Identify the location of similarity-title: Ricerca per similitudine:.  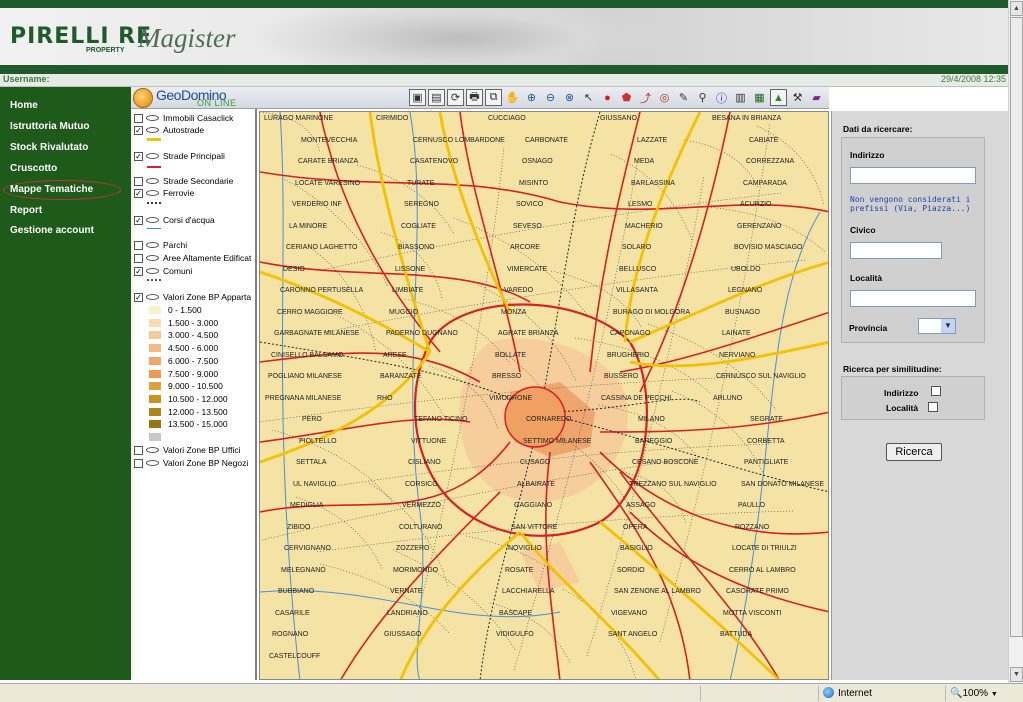
(892, 369).